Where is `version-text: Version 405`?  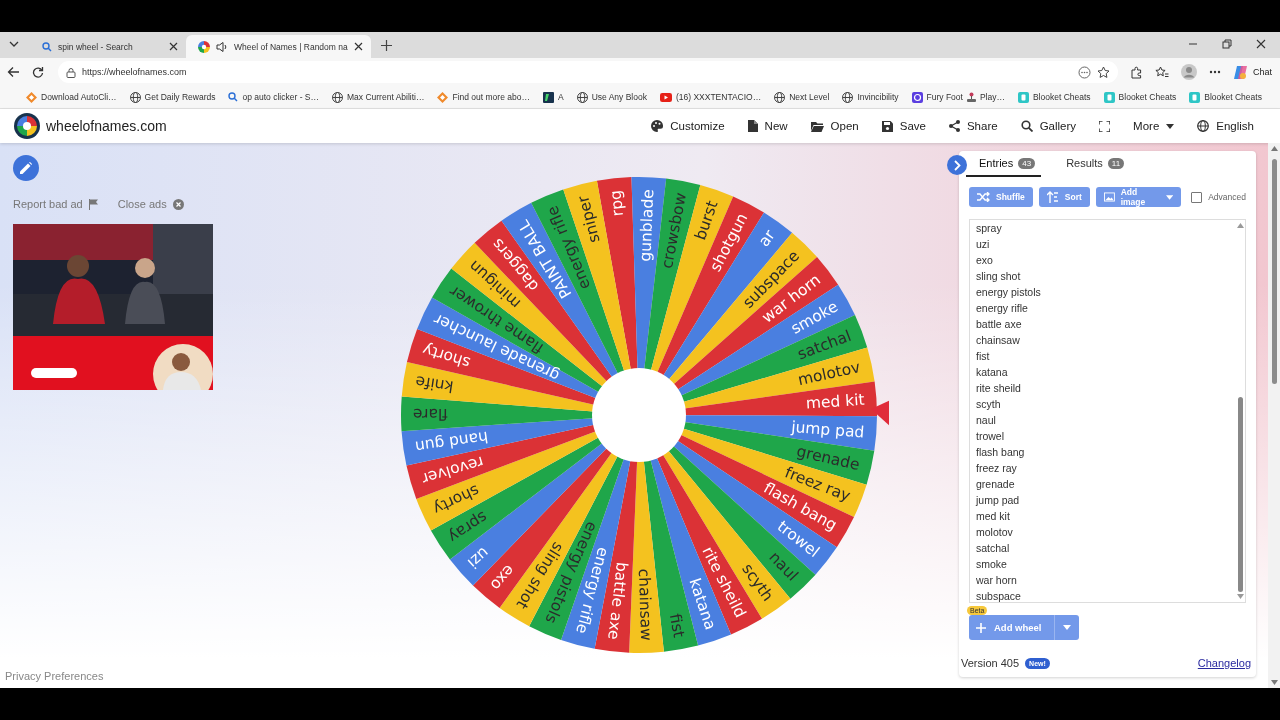 version-text: Version 405 is located at coordinates (990, 663).